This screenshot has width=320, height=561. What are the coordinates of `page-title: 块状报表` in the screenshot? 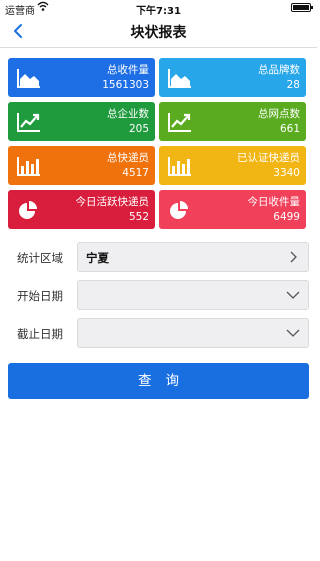 It's located at (158, 33).